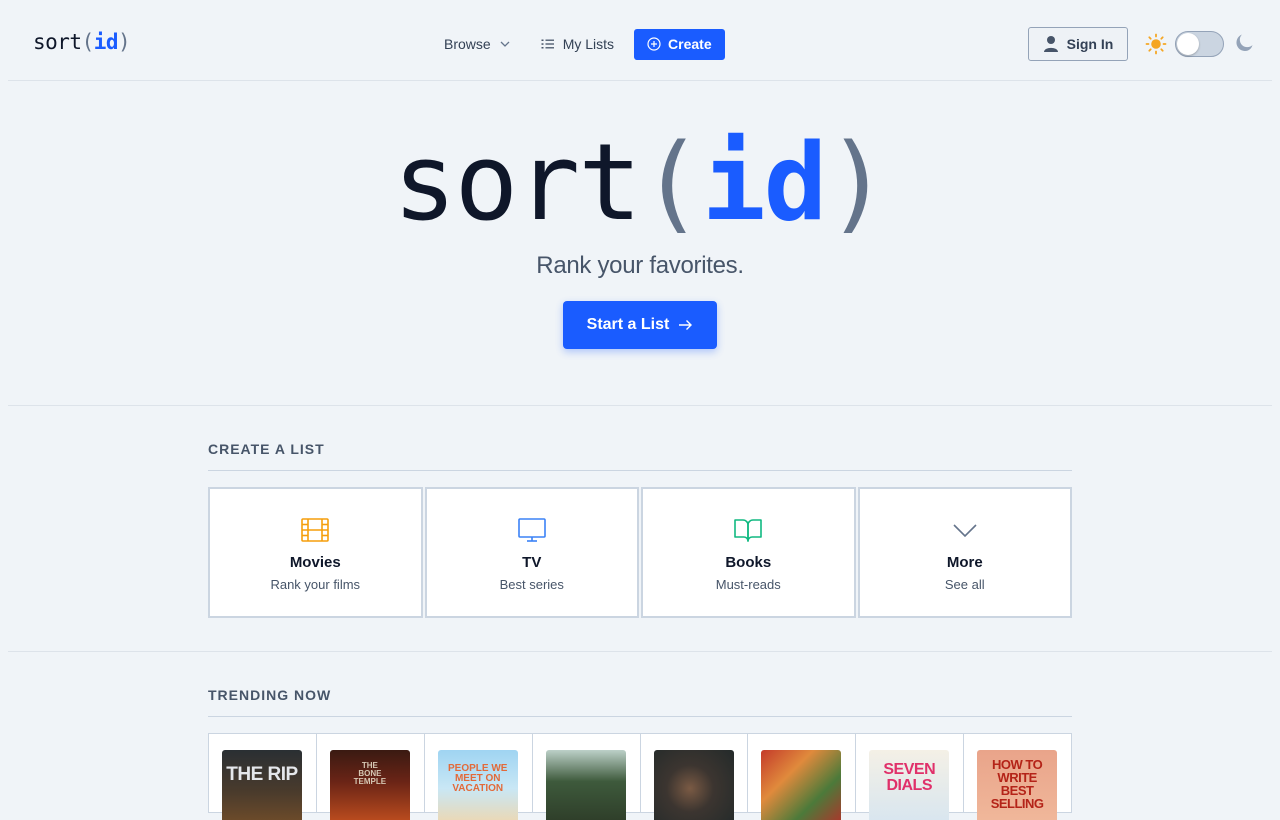 This screenshot has width=1280, height=820. I want to click on nav-browse-dropdown: Browse, so click(477, 44).